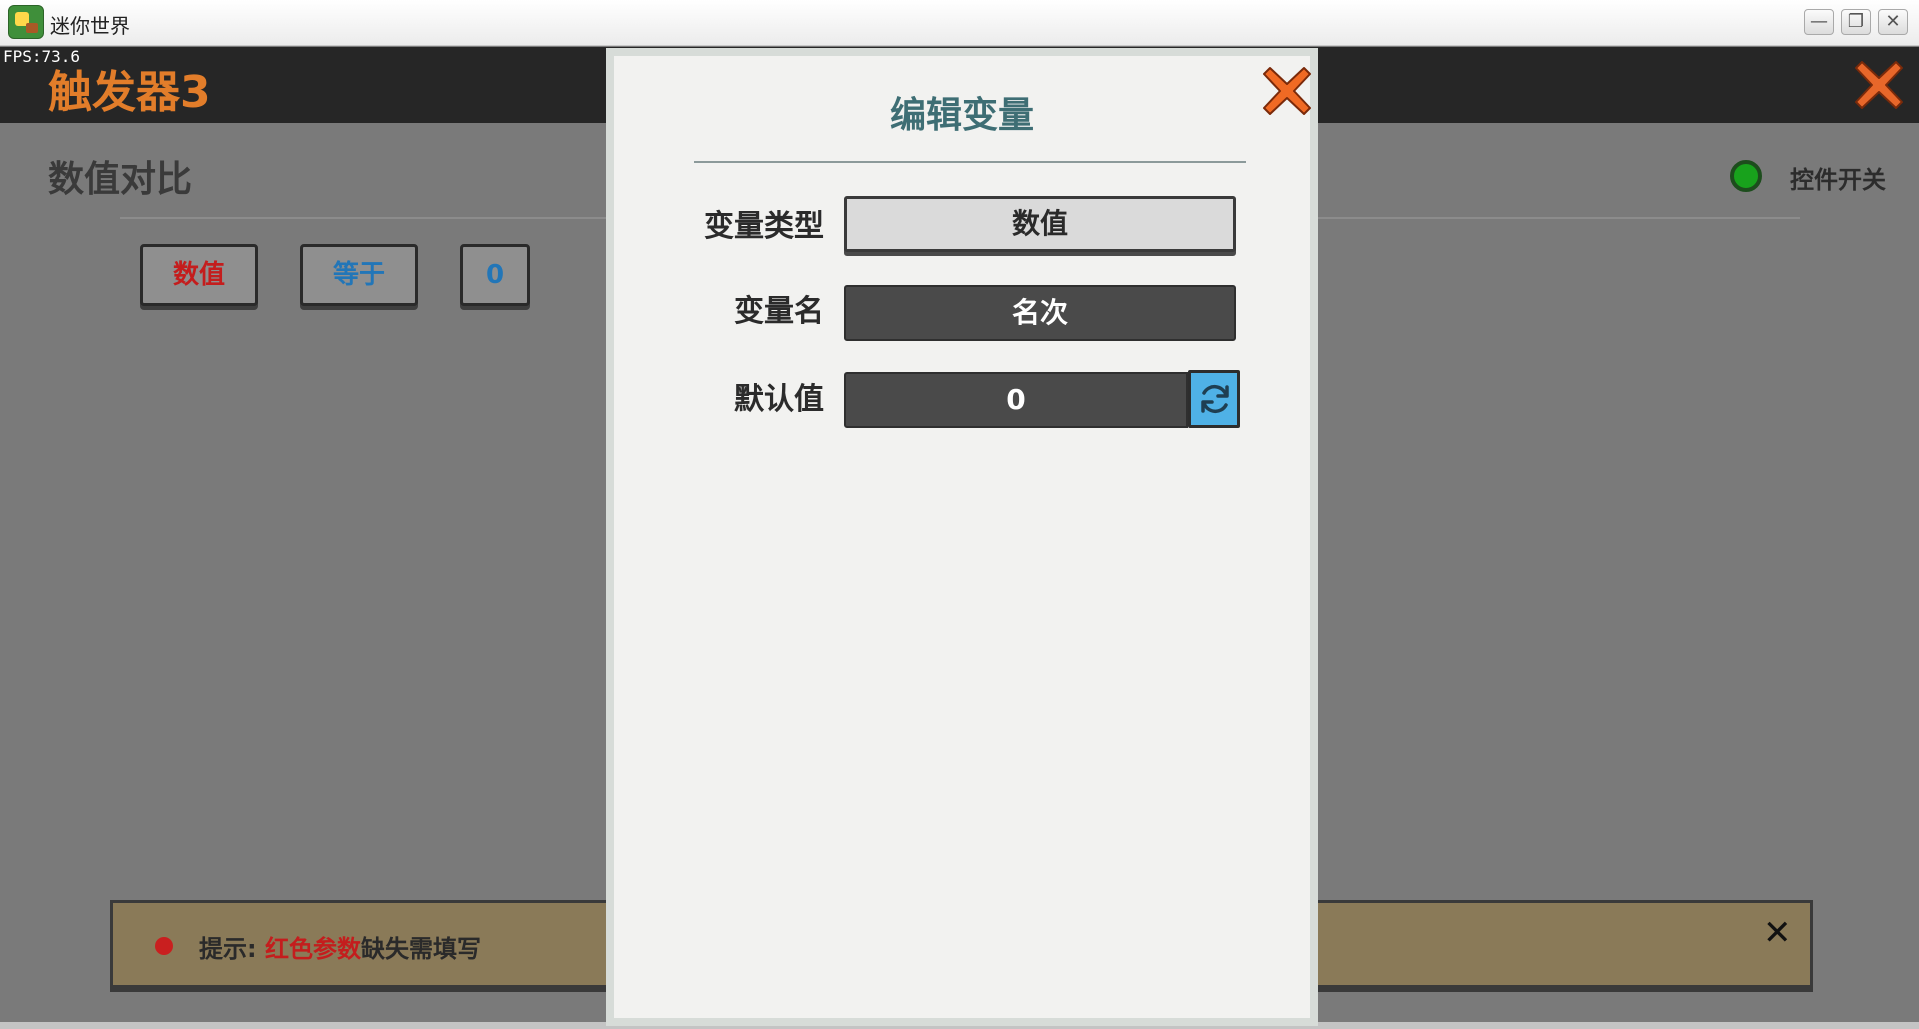  Describe the element at coordinates (420, 949) in the screenshot. I see `hint-suffix: 缺失需填写` at that location.